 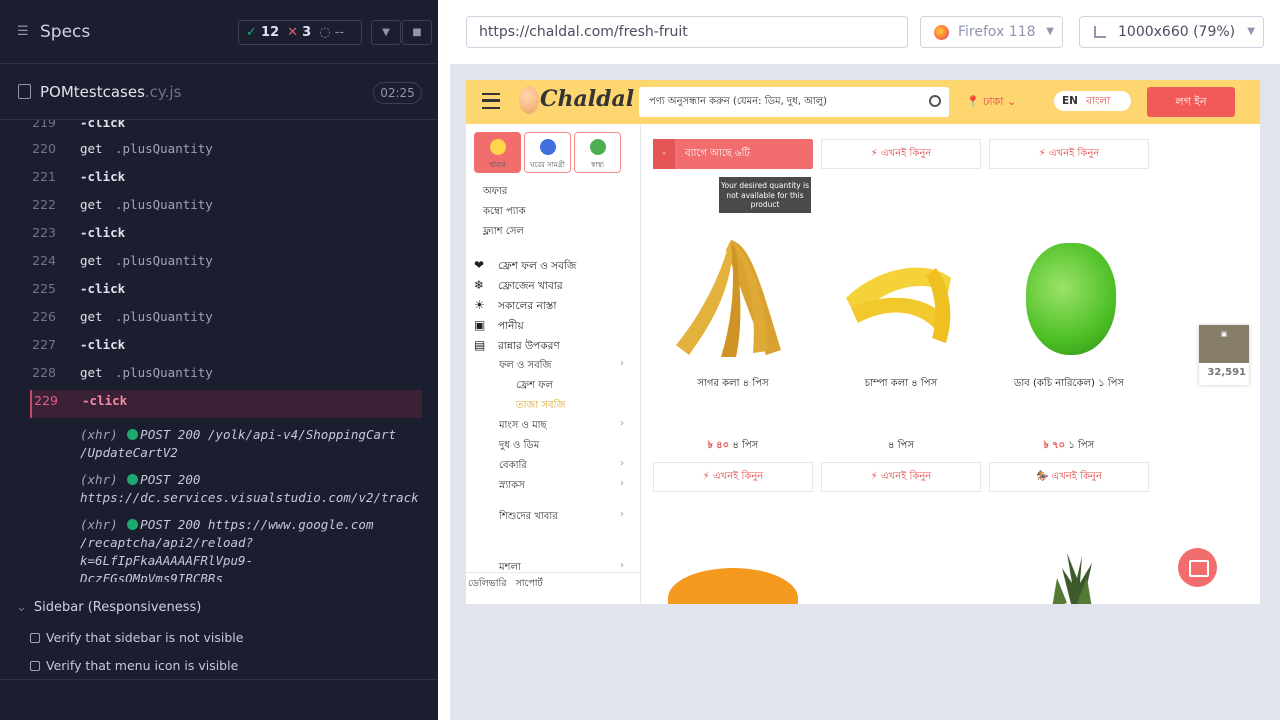 What do you see at coordinates (515, 307) in the screenshot?
I see `category-item: ☀ সকালের নাস্তা` at bounding box center [515, 307].